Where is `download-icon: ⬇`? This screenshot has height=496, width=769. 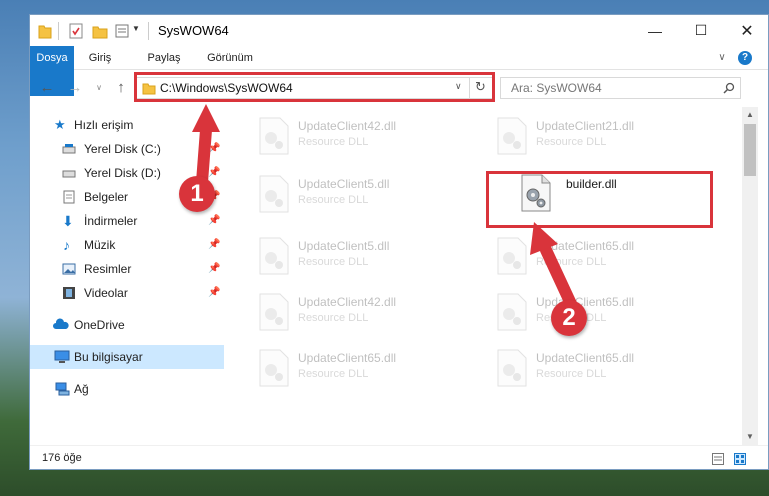
download-icon: ⬇ is located at coordinates (68, 221).